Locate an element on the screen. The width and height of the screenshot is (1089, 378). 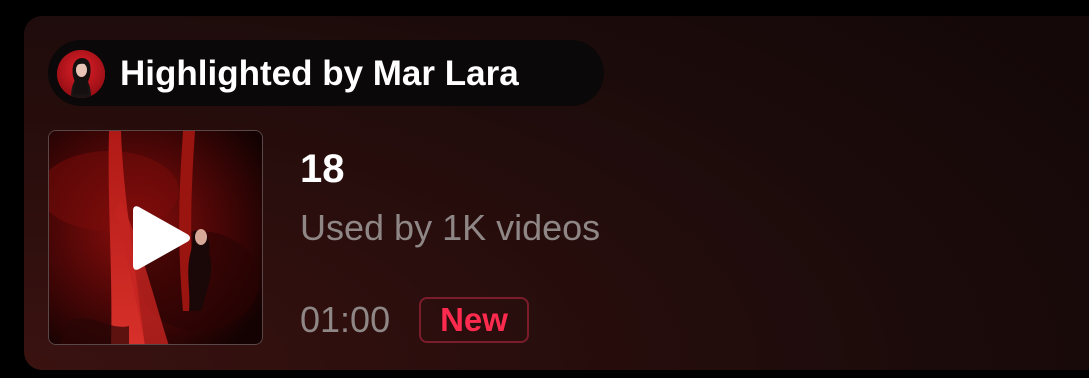
highlighted-by-label: Highlighted by Mar Lara is located at coordinates (319, 73).